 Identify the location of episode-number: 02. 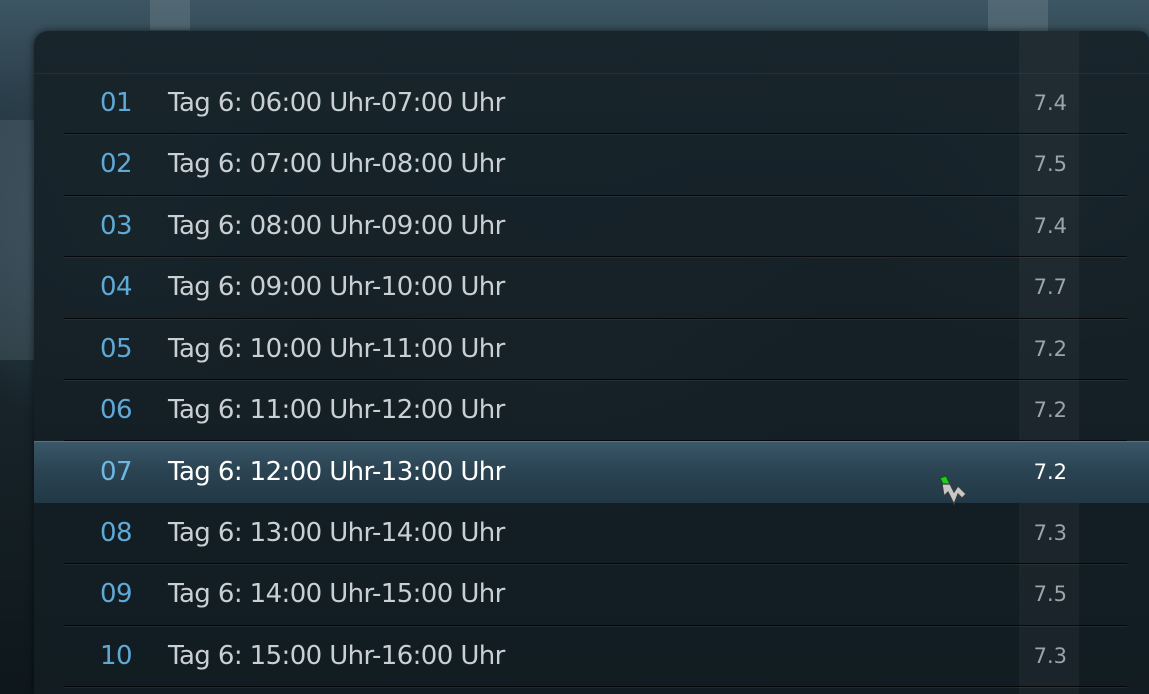
(116, 164).